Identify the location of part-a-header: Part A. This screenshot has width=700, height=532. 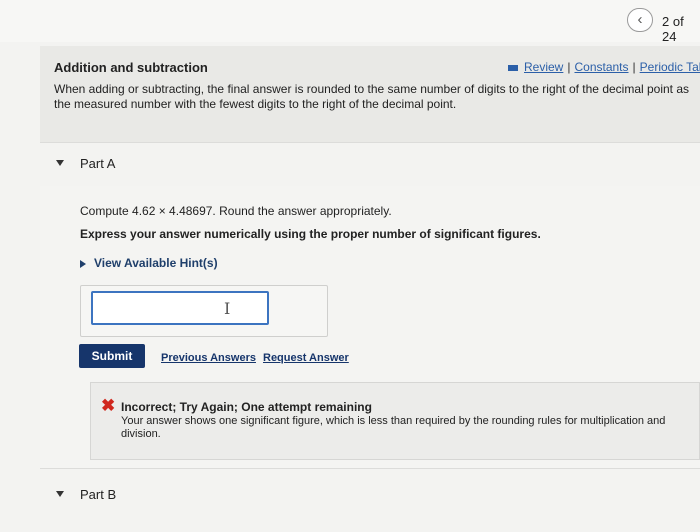
(370, 164).